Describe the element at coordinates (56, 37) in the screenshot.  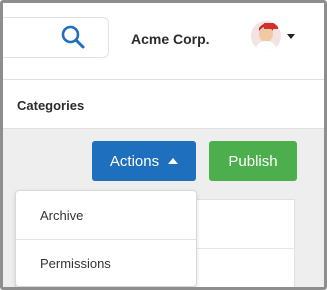
I see `search-input` at that location.